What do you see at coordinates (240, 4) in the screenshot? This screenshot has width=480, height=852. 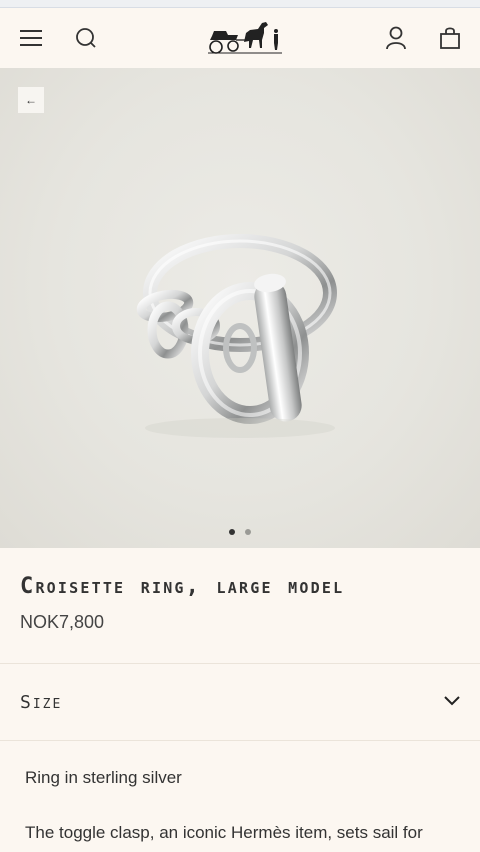 I see `browser-top-strip` at bounding box center [240, 4].